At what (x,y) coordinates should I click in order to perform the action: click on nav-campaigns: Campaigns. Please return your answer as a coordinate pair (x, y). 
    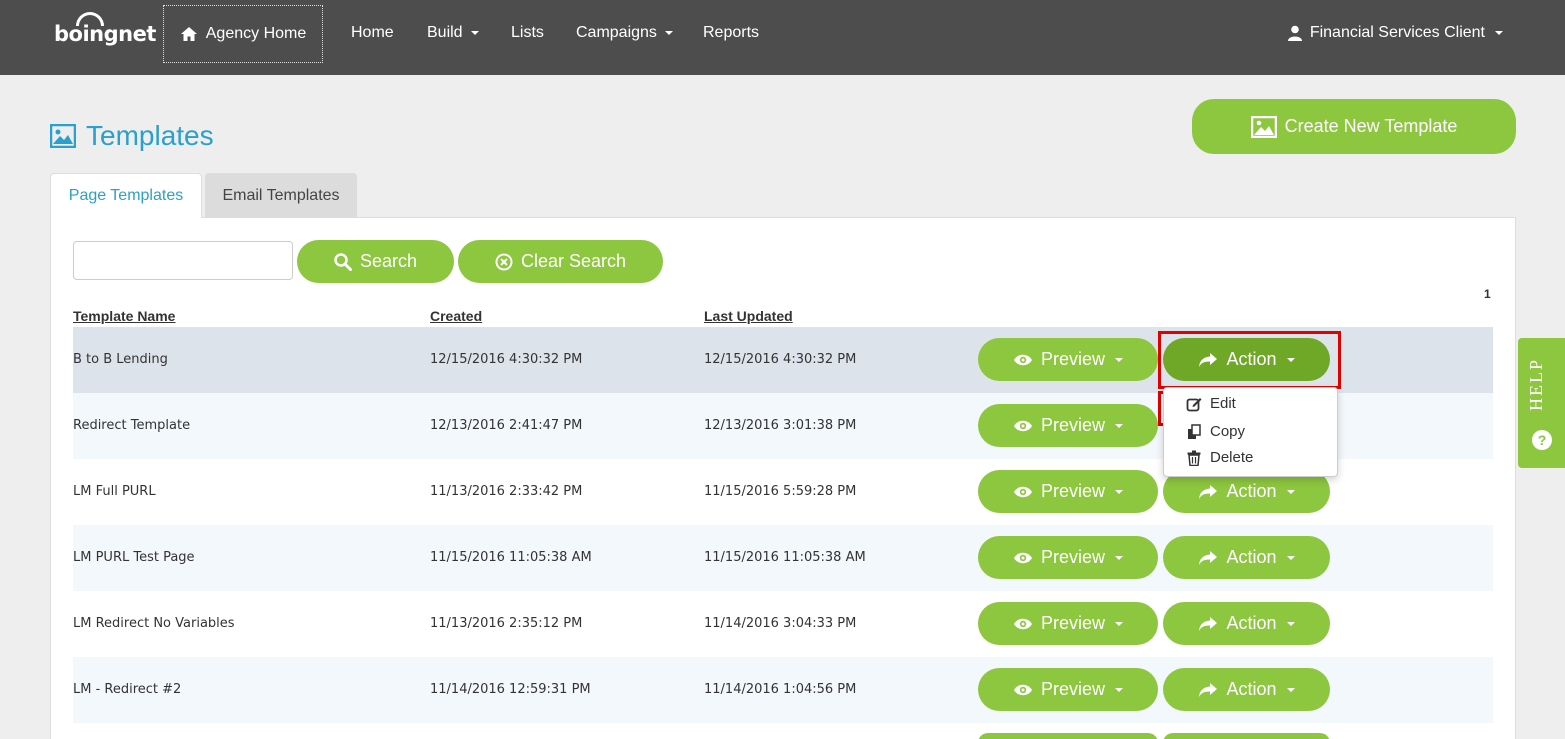
    Looking at the image, I should click on (624, 33).